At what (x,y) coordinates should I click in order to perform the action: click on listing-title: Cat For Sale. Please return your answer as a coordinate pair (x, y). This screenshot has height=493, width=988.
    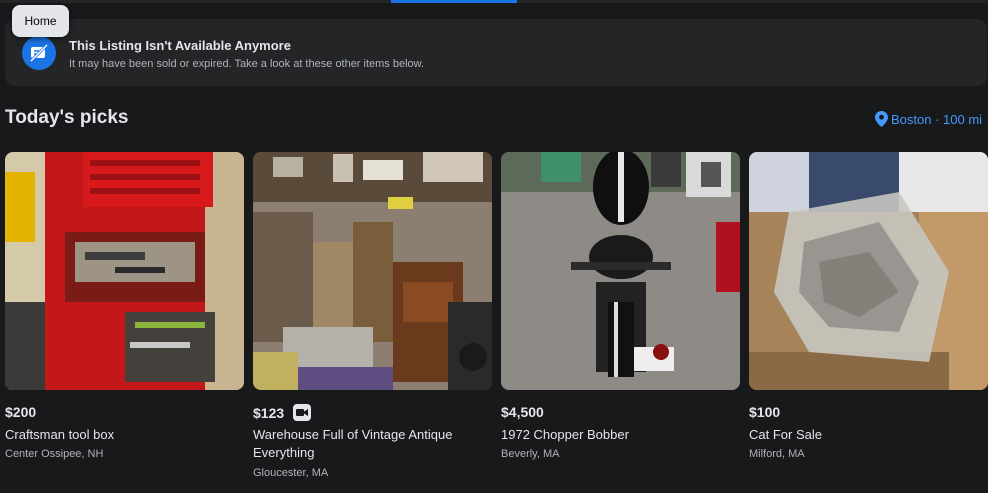
    Looking at the image, I should click on (864, 435).